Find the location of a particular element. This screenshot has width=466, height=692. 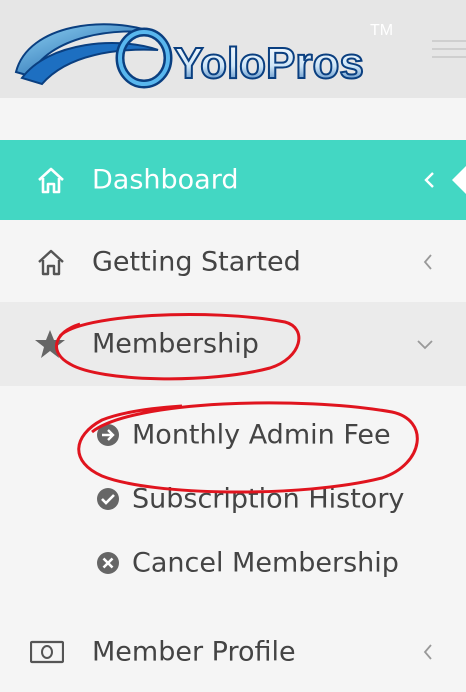

submenu-item-cancel-membership: Cancel Membership is located at coordinates (233, 563).